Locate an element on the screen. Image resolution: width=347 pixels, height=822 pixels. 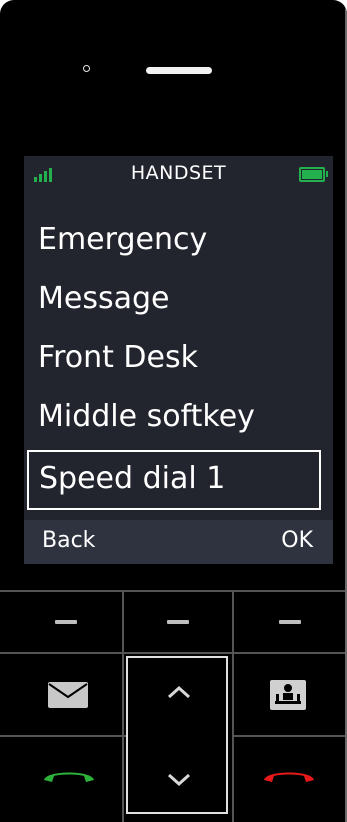
status-bar: HANDSET is located at coordinates (178, 174).